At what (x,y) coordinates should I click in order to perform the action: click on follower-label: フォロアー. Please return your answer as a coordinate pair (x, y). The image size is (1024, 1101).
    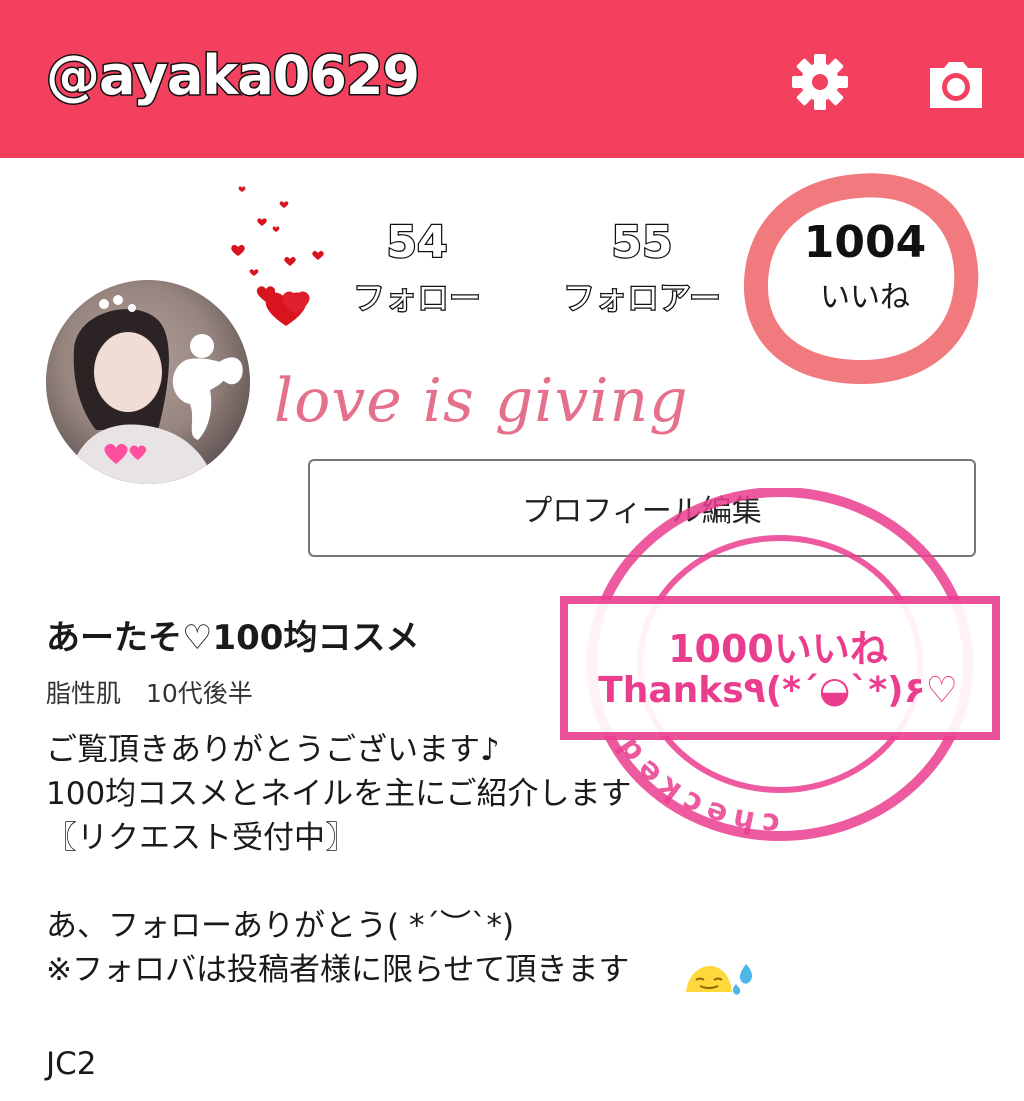
    Looking at the image, I should click on (642, 298).